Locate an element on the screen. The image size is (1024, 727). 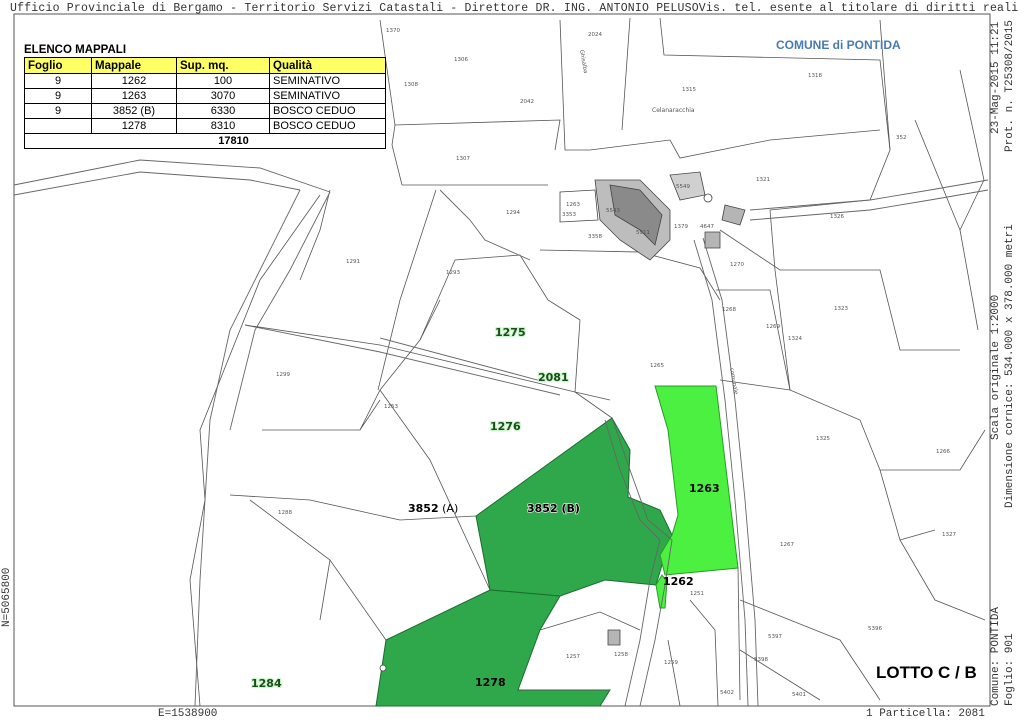
place-name-road2: Ghisalba is located at coordinates (583, 61).